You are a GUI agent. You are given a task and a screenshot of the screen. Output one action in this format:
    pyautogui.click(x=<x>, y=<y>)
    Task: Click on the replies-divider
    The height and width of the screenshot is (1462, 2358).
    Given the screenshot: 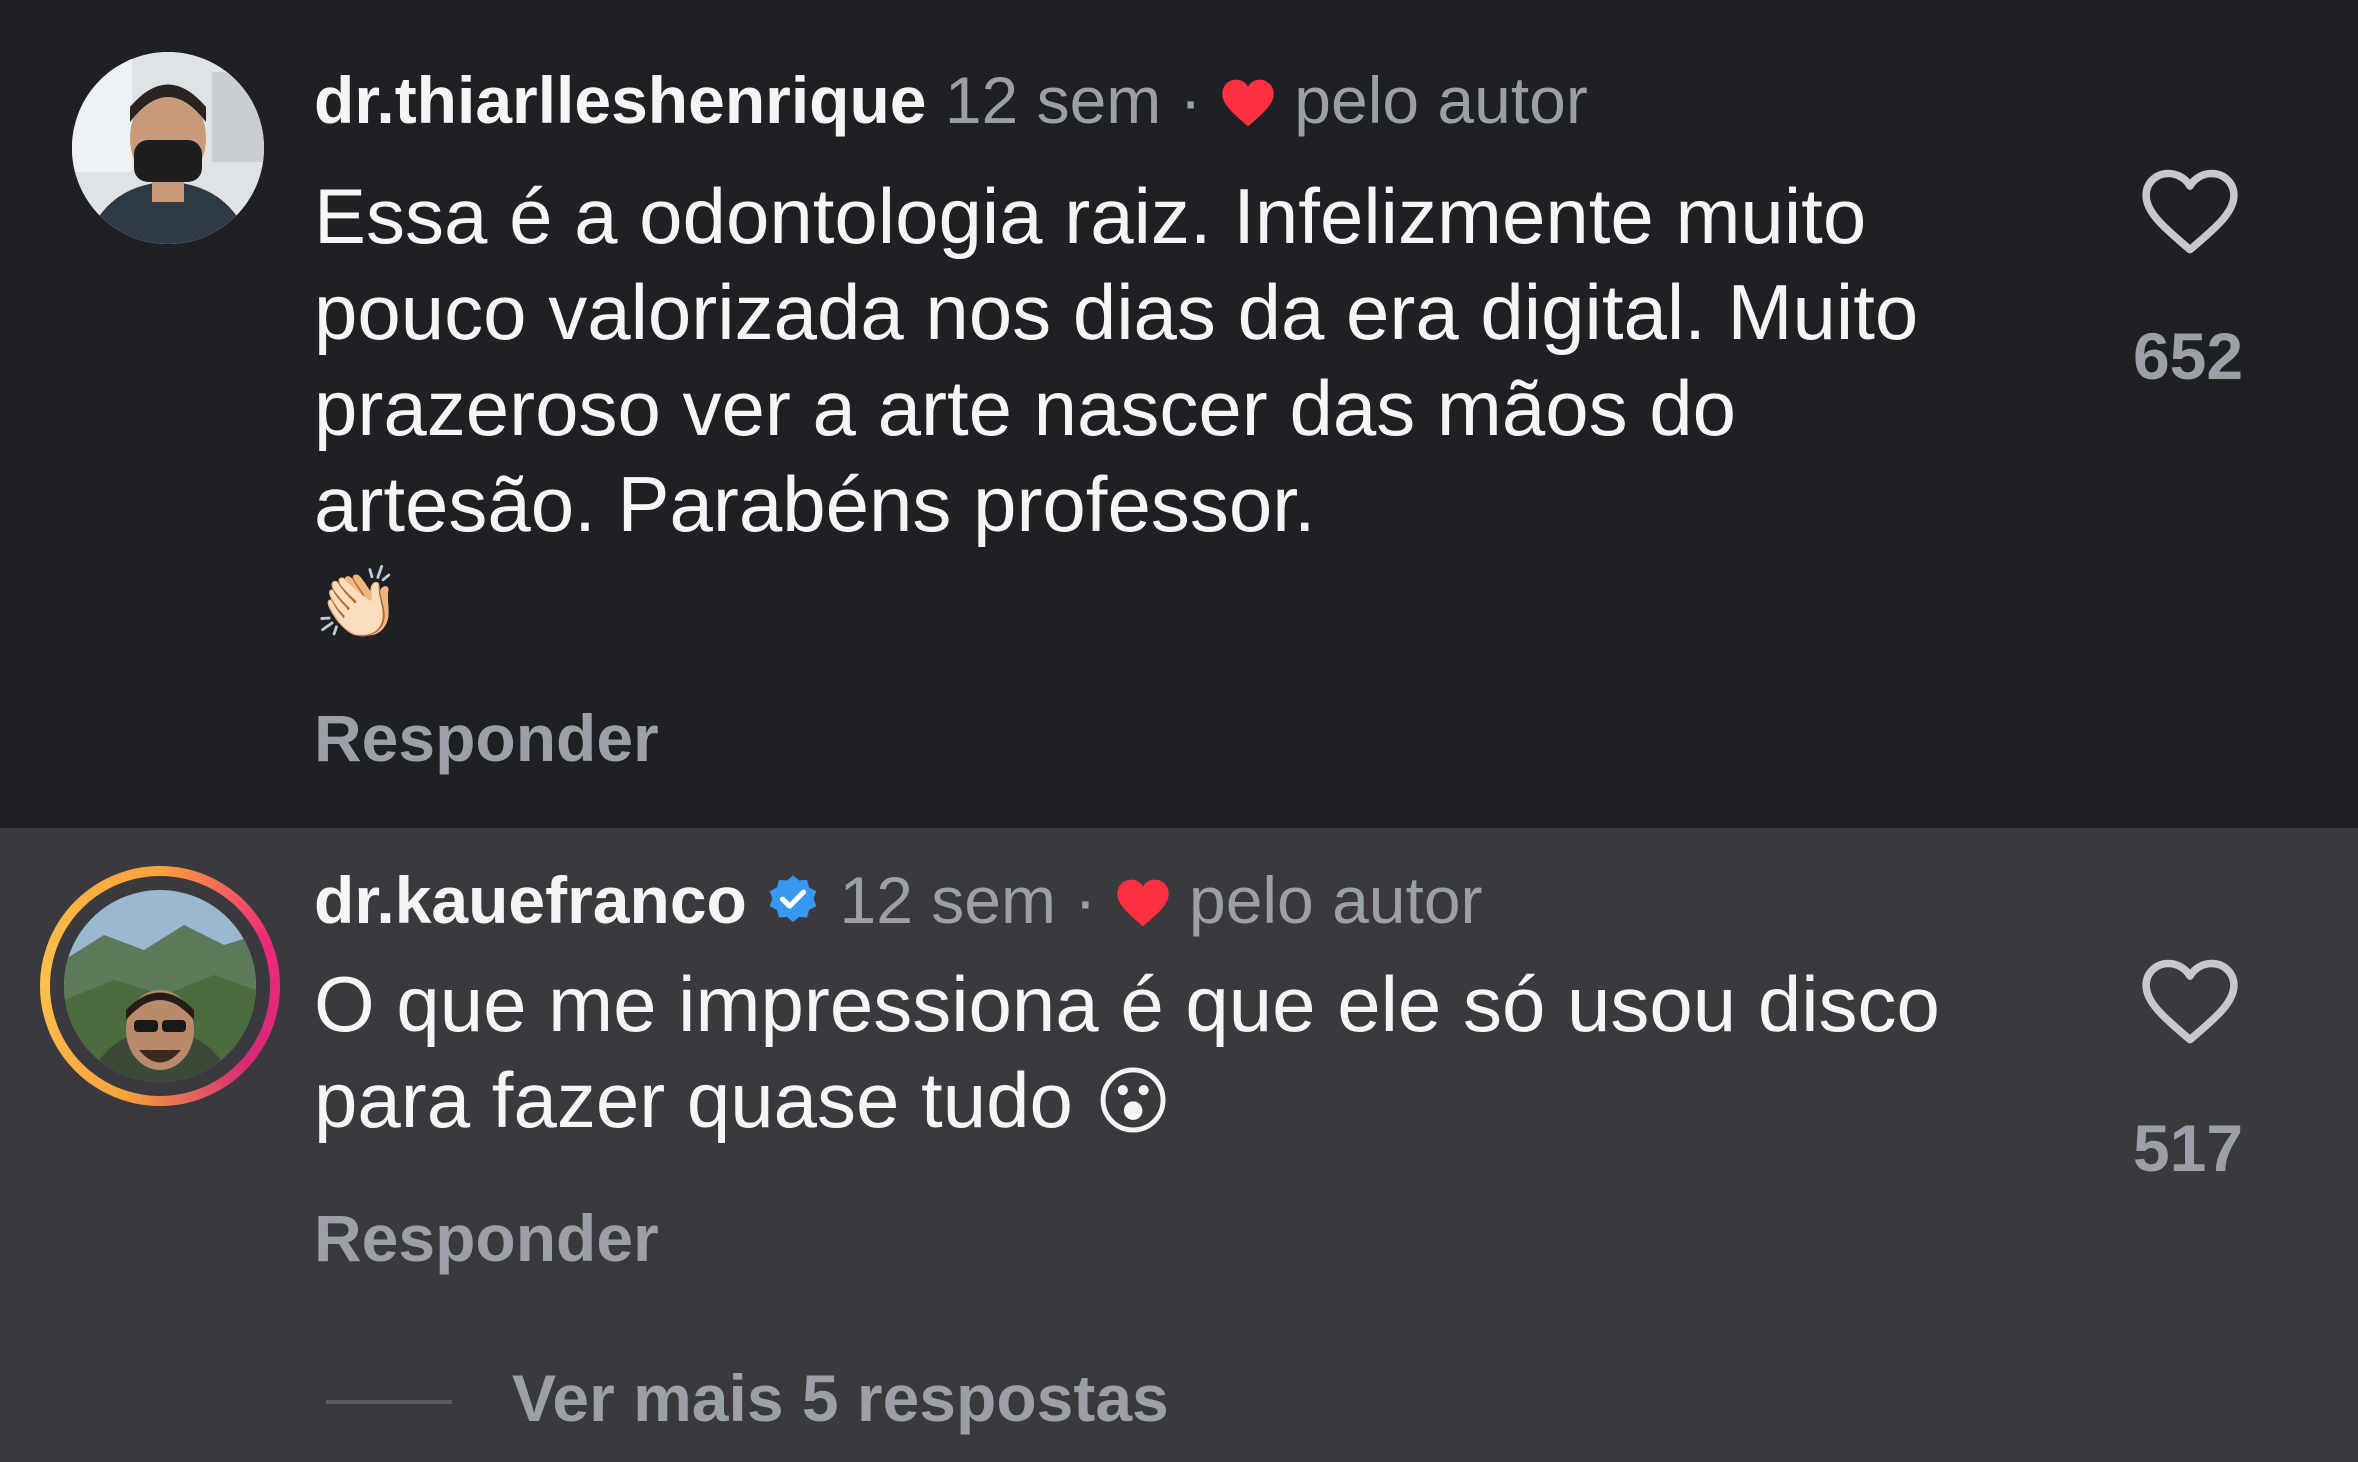 What is the action you would take?
    pyautogui.click(x=389, y=1402)
    